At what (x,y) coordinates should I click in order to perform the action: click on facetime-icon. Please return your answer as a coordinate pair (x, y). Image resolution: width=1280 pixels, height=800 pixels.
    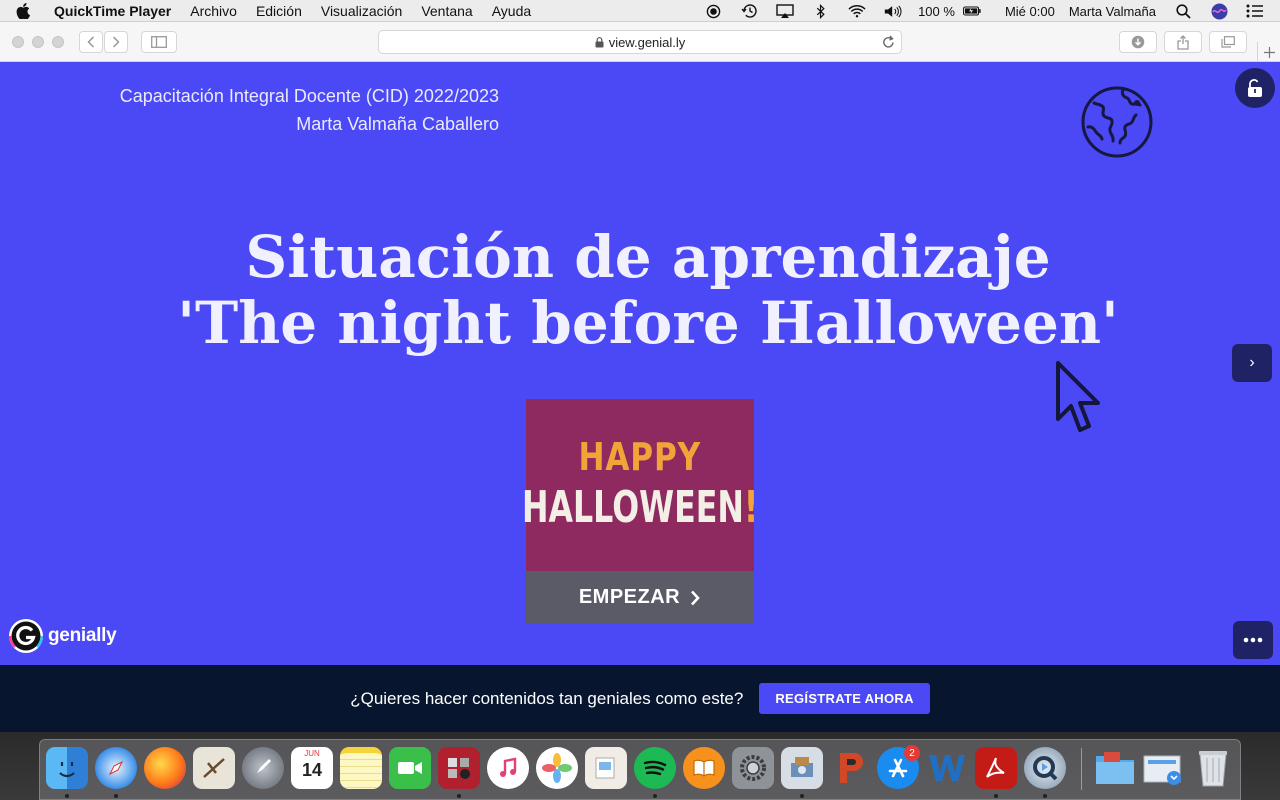
    Looking at the image, I should click on (410, 768).